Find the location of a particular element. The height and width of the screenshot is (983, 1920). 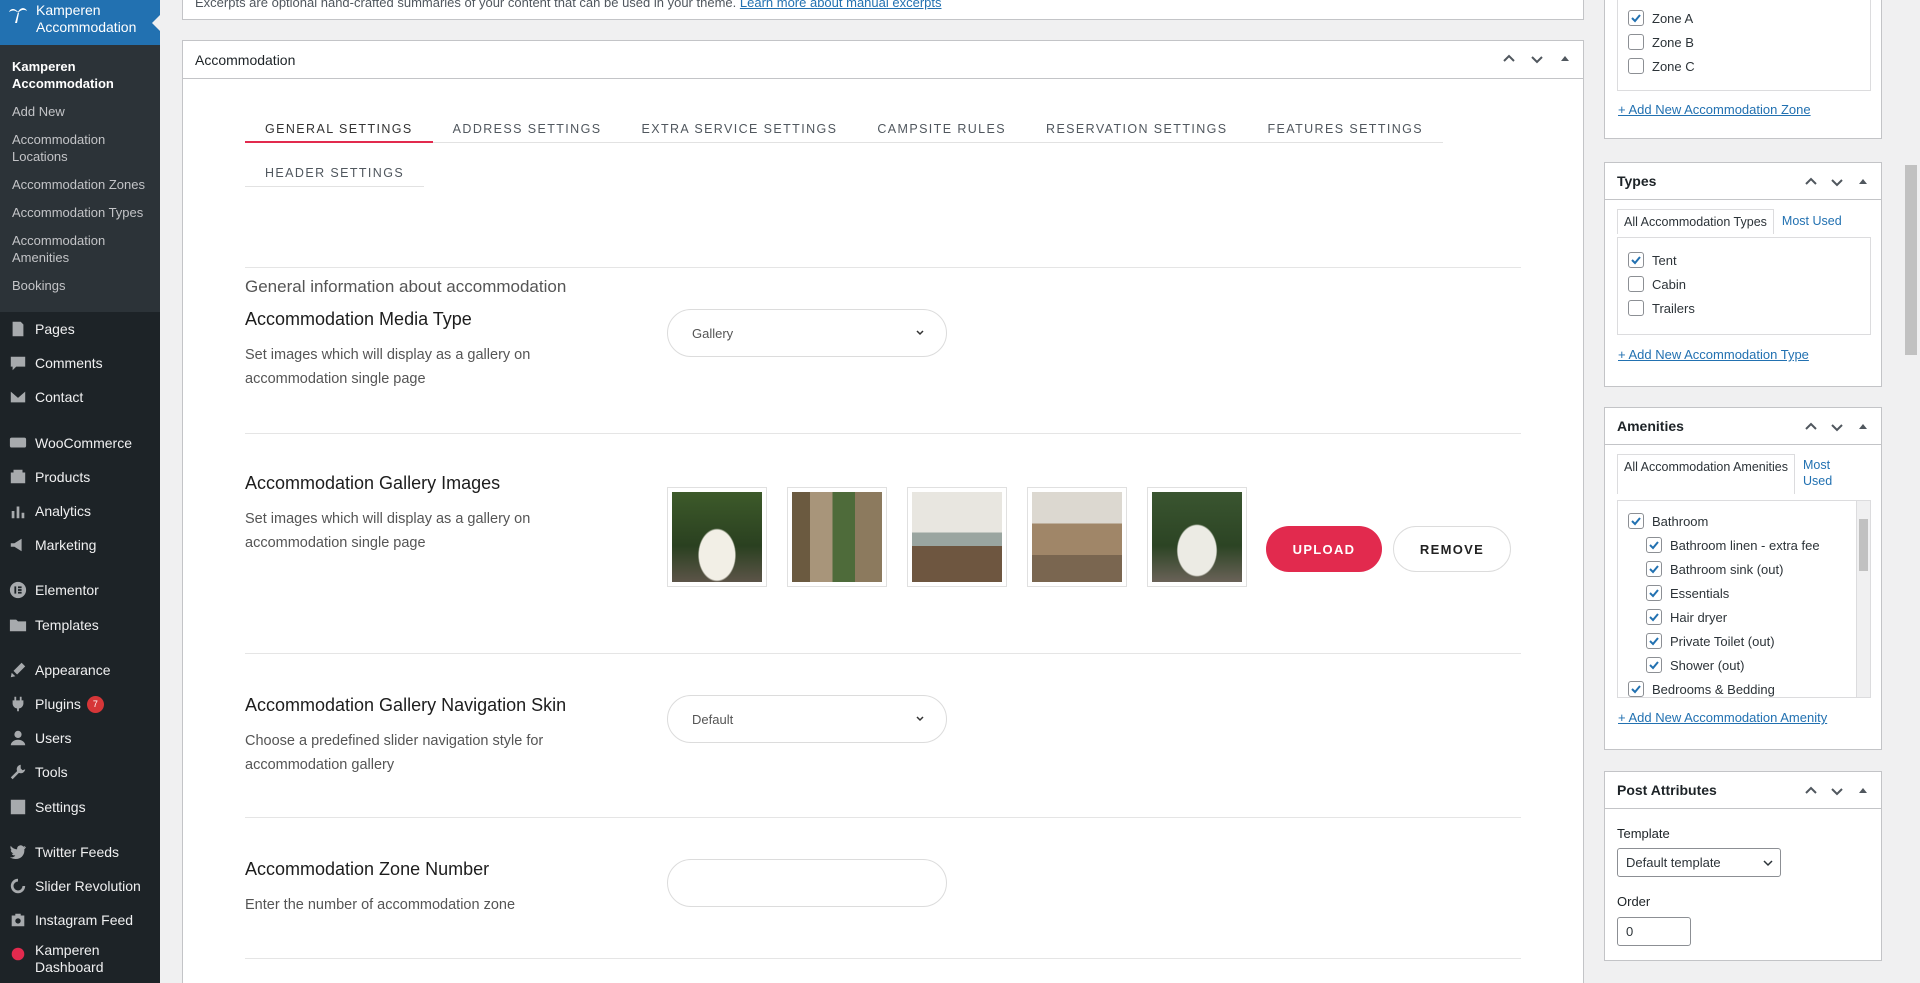

menu-item-comments: Comments is located at coordinates (80, 363).